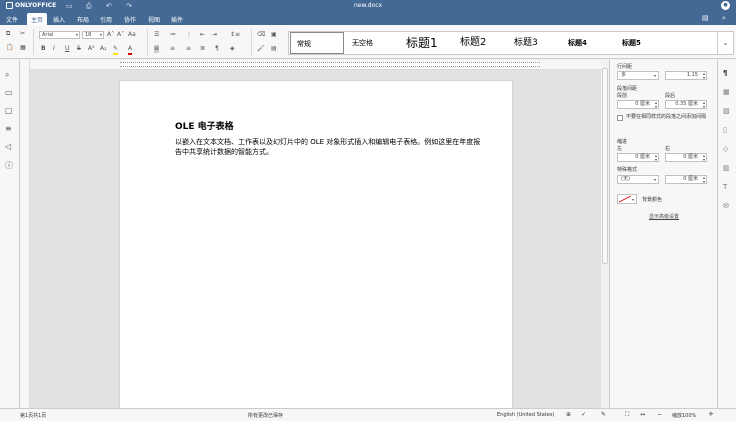  Describe the element at coordinates (132, 35) in the screenshot. I see `change-case-icon: Aa` at that location.